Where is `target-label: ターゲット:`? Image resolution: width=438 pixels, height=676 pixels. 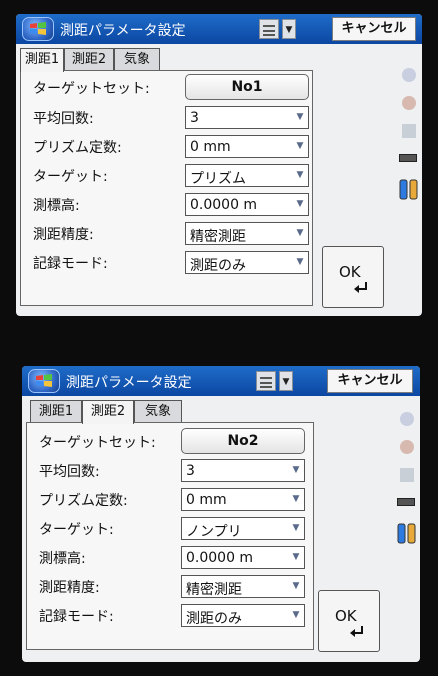
target-label: ターゲット: is located at coordinates (76, 530).